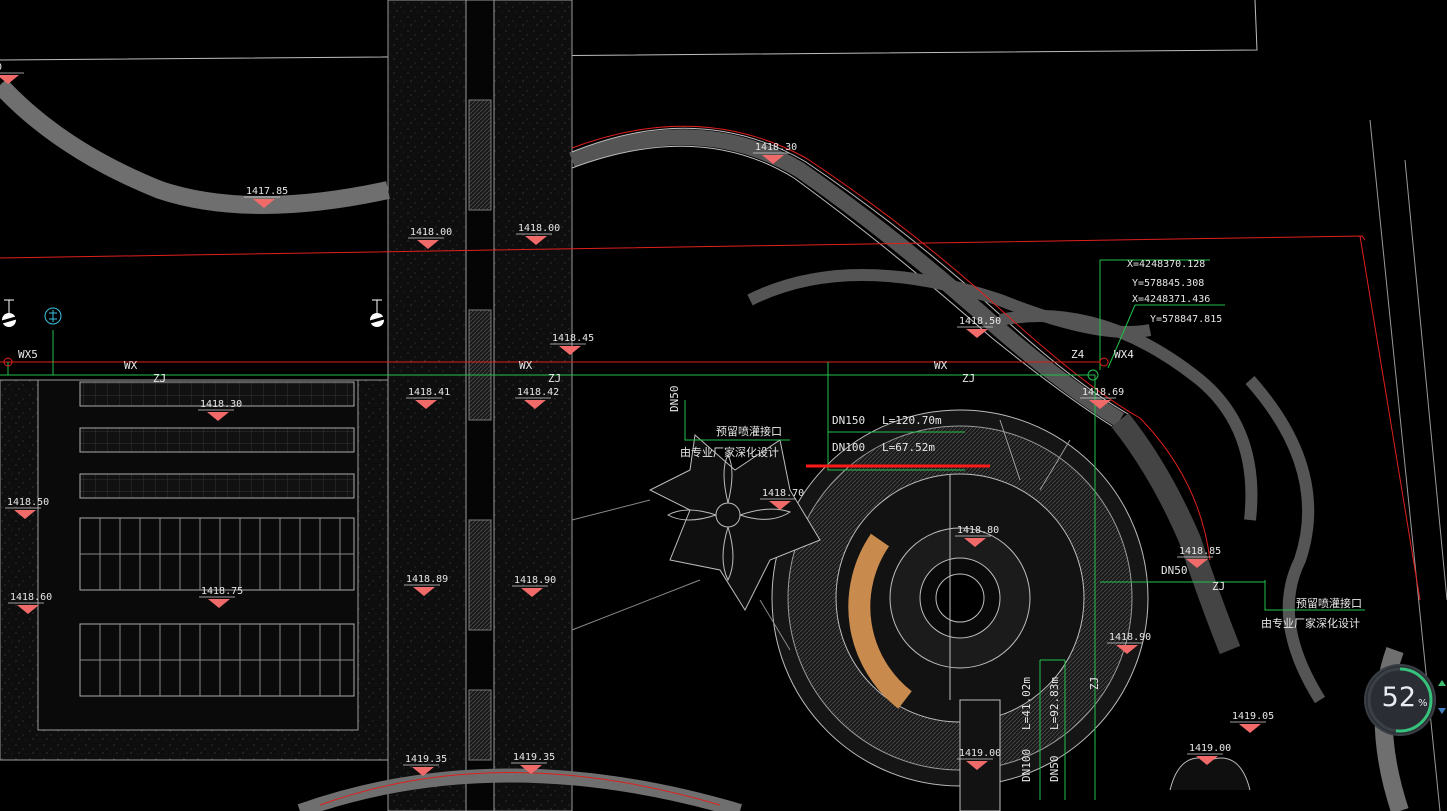 The image size is (1447, 811). I want to click on elevation-value: 1418.45, so click(573, 338).